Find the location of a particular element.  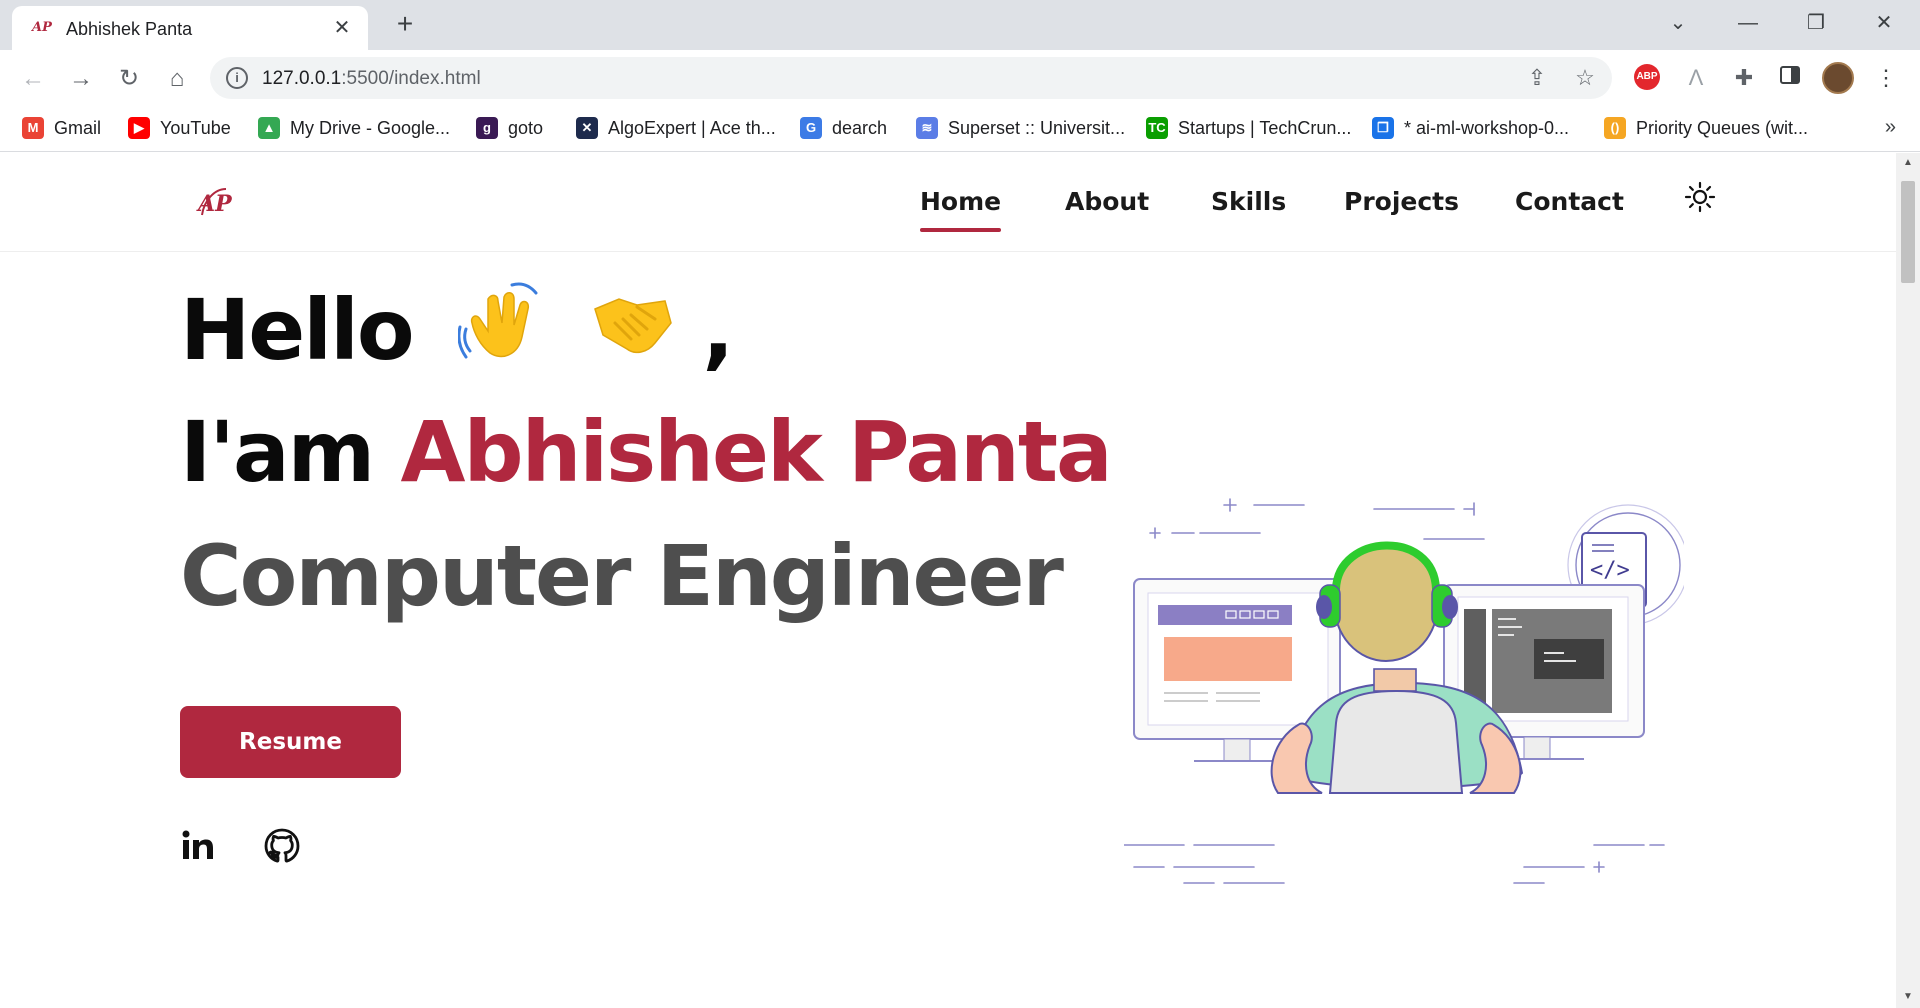

gmail-icon: M is located at coordinates (33, 128).